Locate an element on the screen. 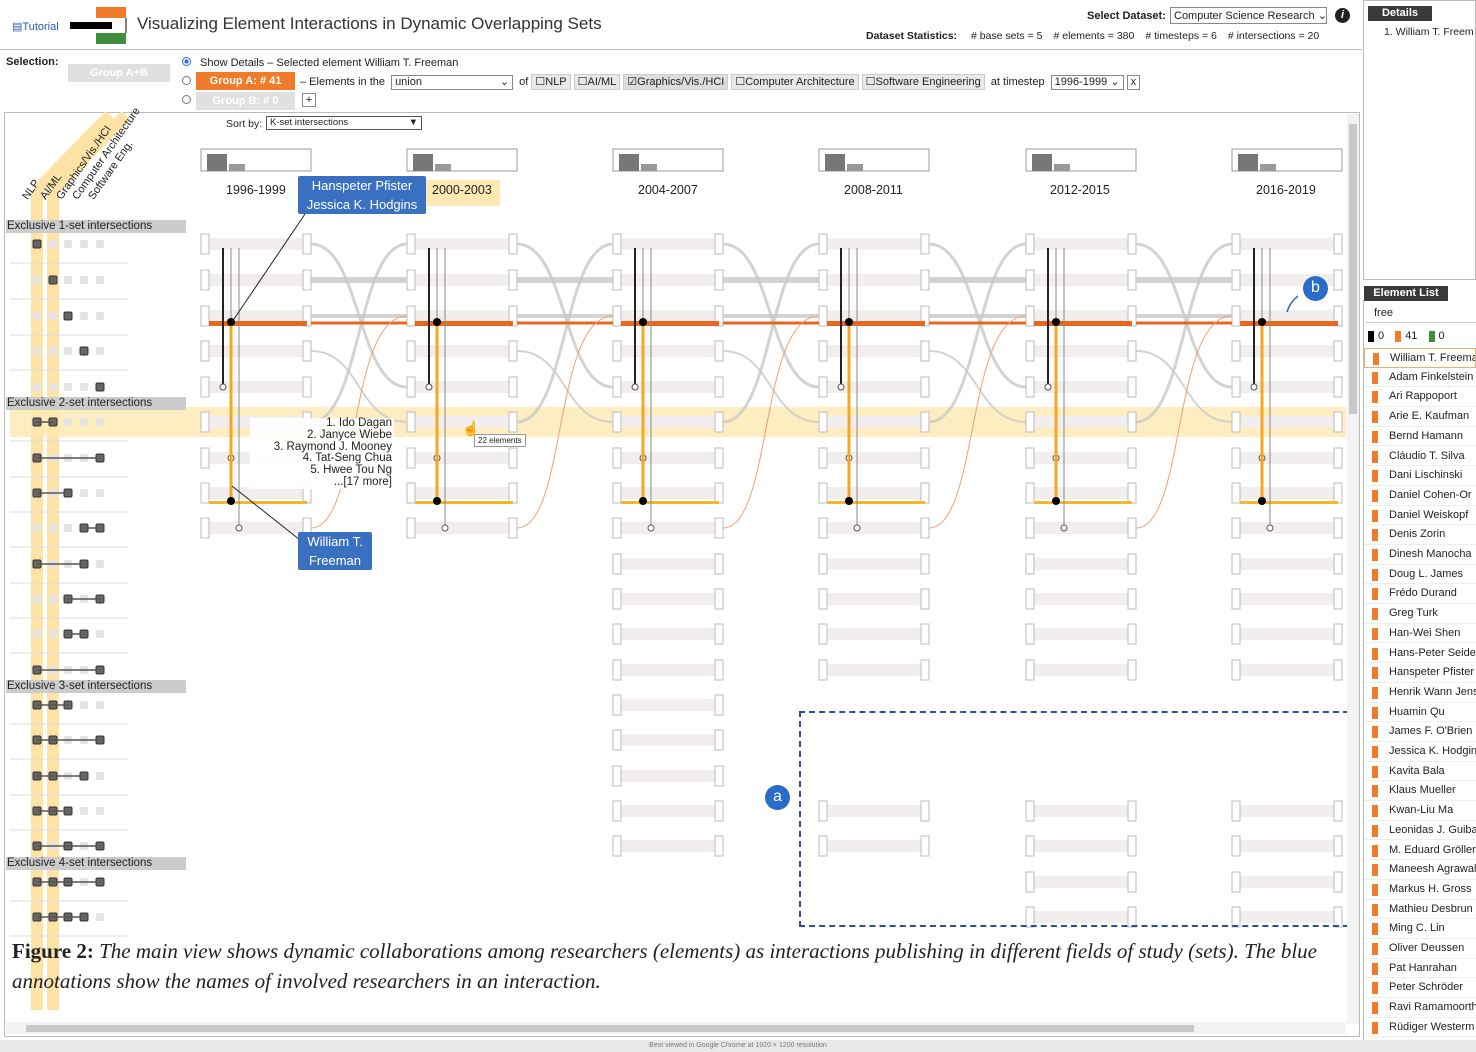  element-list-item: M. Eduard Gröller is located at coordinates (1420, 851).